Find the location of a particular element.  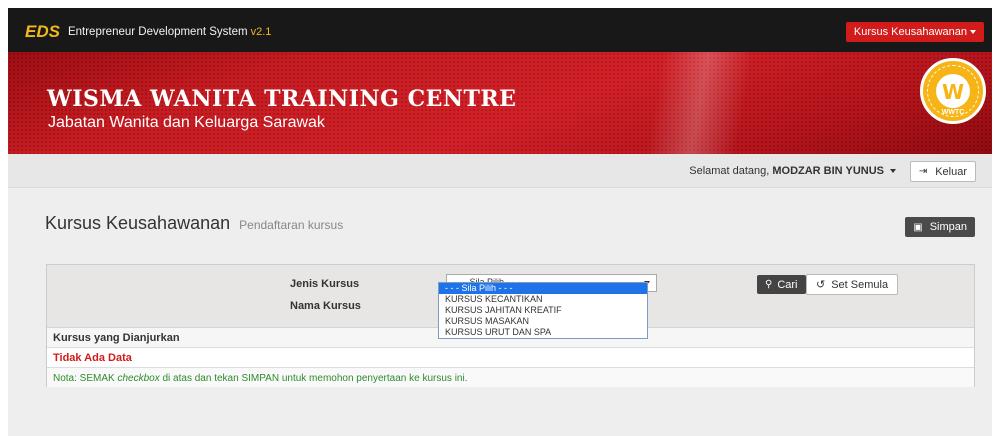

welcome-prefix: Selamat datang, is located at coordinates (729, 171).